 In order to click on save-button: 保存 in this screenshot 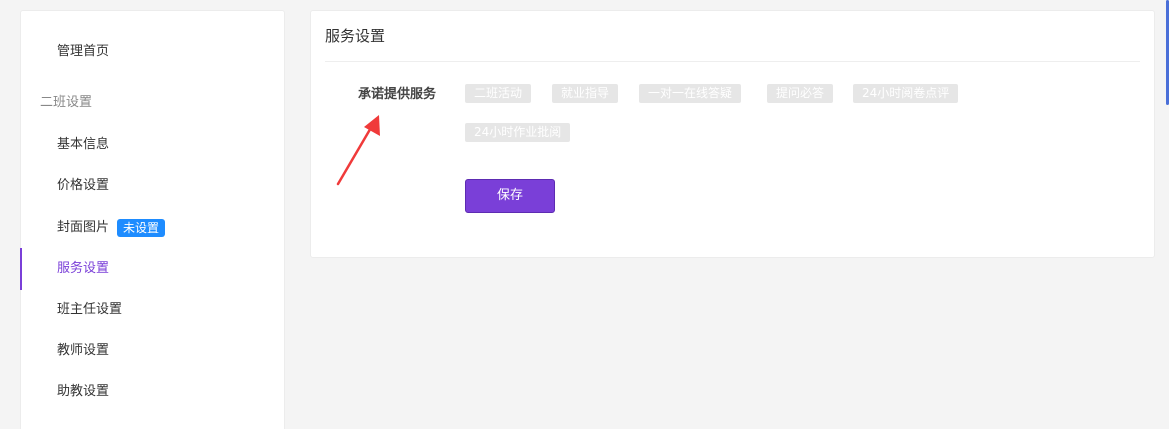, I will do `click(510, 196)`.